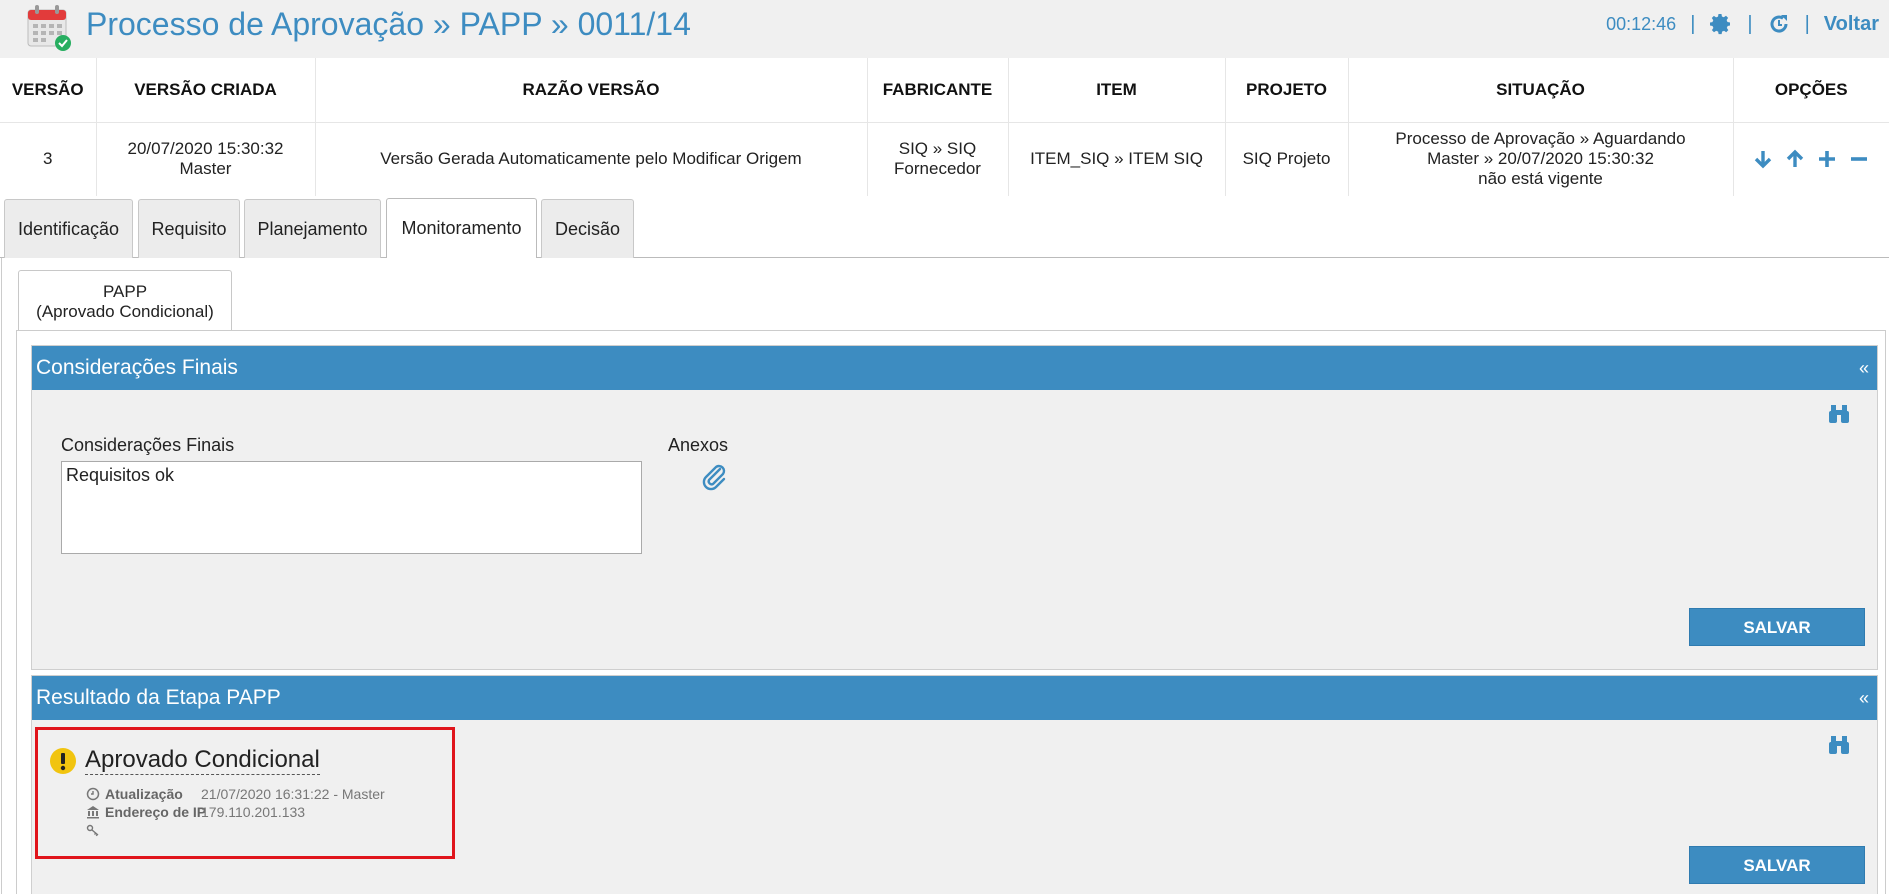 The image size is (1889, 894). I want to click on warning-icon, so click(63, 761).